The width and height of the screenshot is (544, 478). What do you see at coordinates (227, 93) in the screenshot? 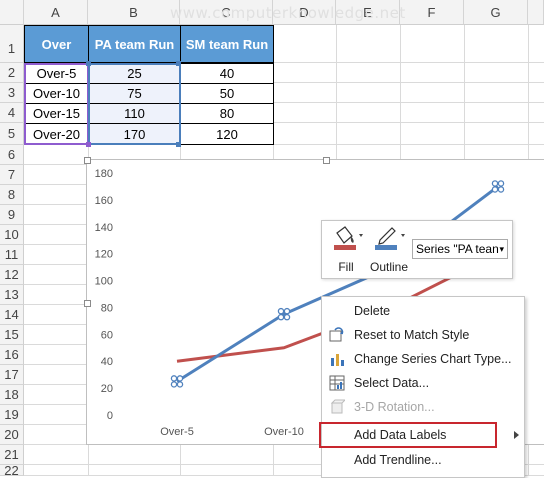
I see `table-cell: 50` at bounding box center [227, 93].